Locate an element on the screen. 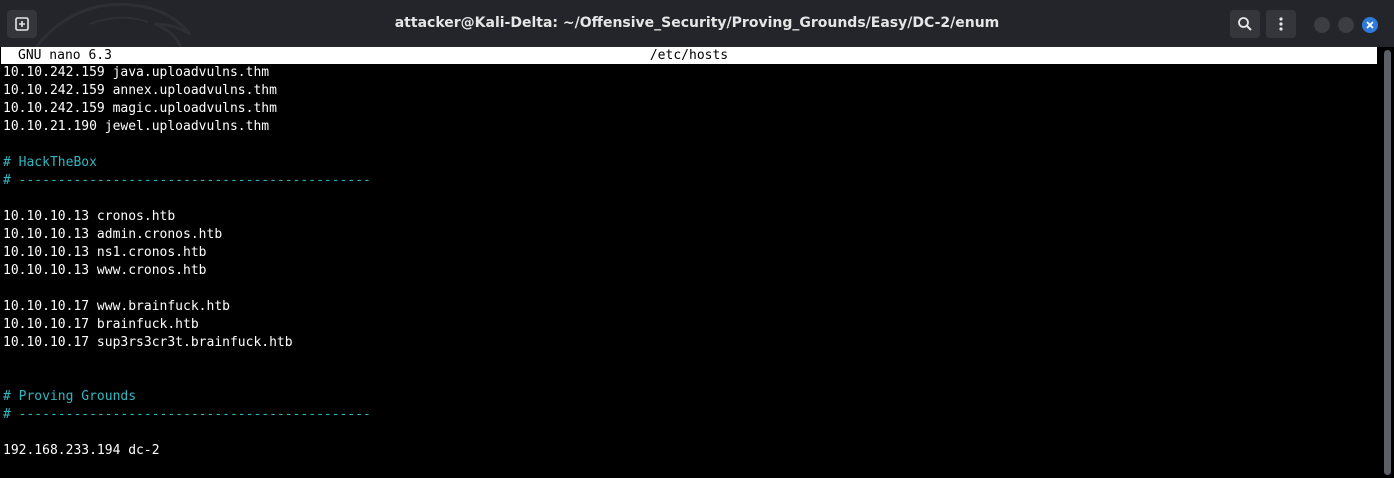 This screenshot has height=478, width=1394. text-line: 10.10.10.17 sup3rs3cr3t.brainfuck.htb is located at coordinates (148, 342).